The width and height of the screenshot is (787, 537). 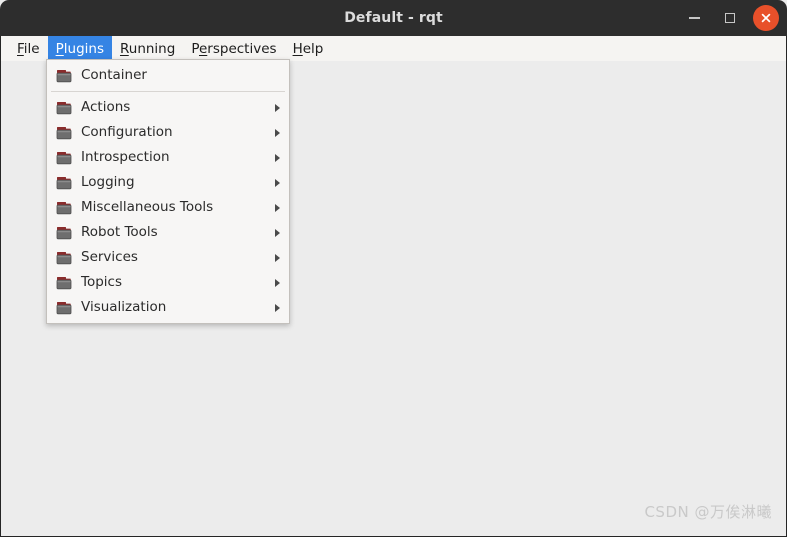 I want to click on menu-item-introspection: Introspection, so click(x=168, y=157).